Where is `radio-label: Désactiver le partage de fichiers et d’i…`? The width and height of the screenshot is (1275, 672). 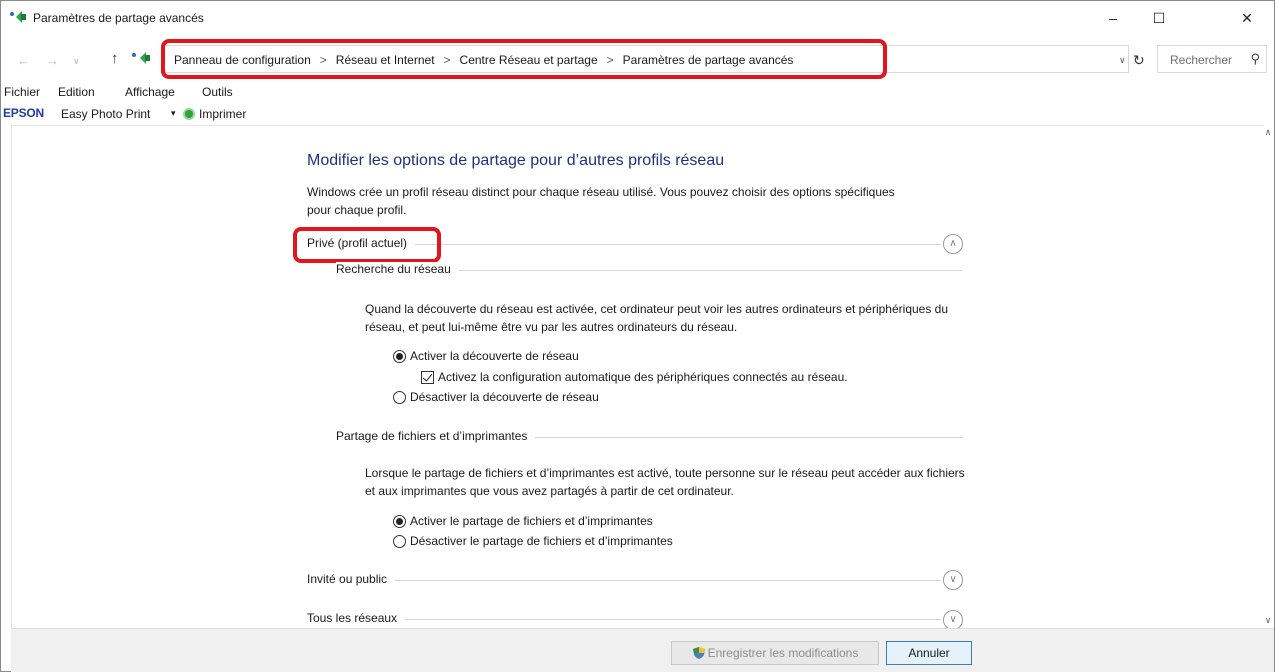 radio-label: Désactiver le partage de fichiers et d’i… is located at coordinates (541, 541).